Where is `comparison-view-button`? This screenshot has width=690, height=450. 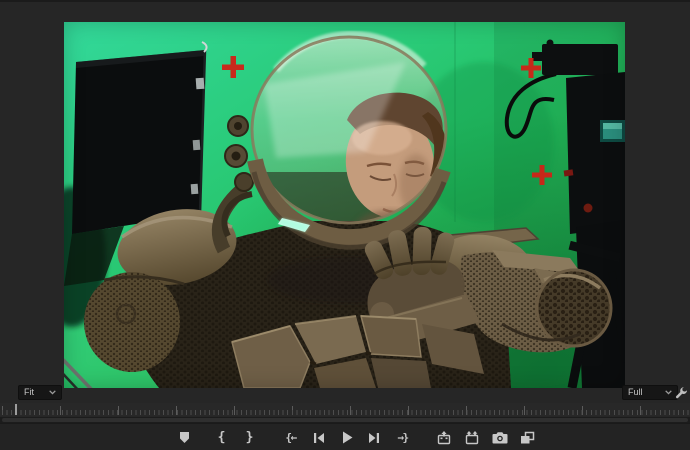 comparison-view-button is located at coordinates (527, 437).